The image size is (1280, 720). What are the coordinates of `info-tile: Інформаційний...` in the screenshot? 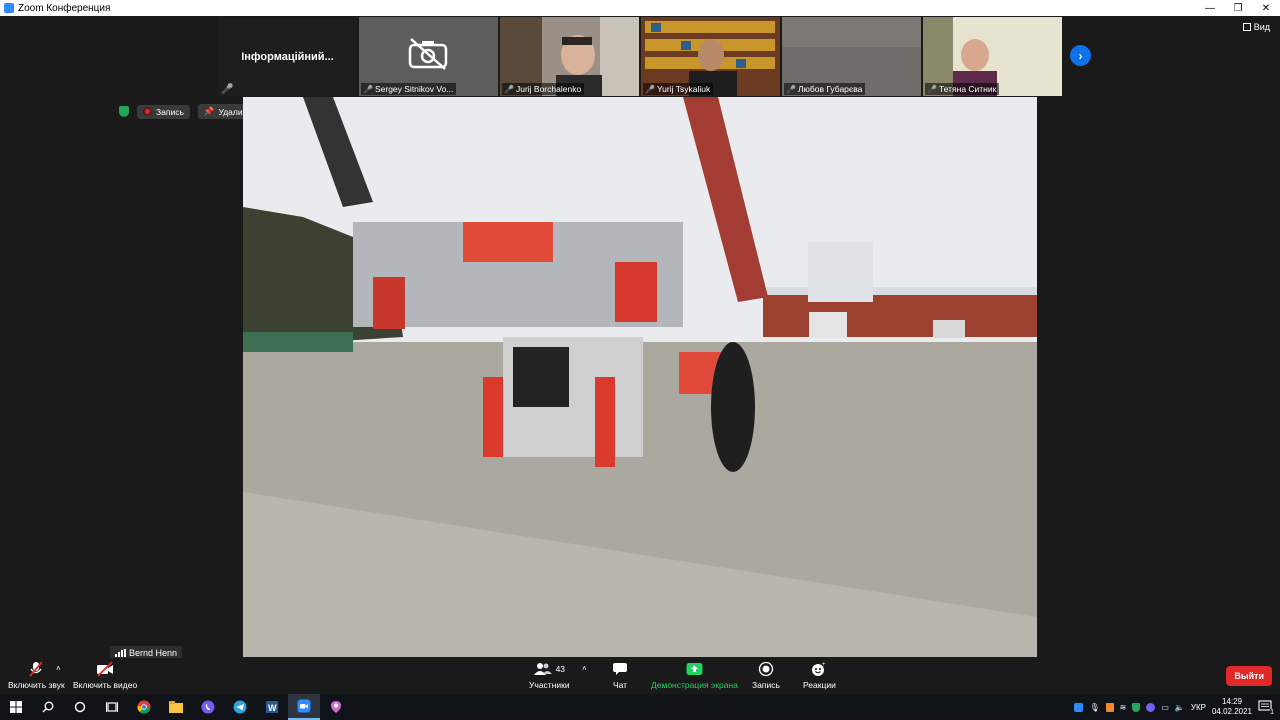 It's located at (287, 56).